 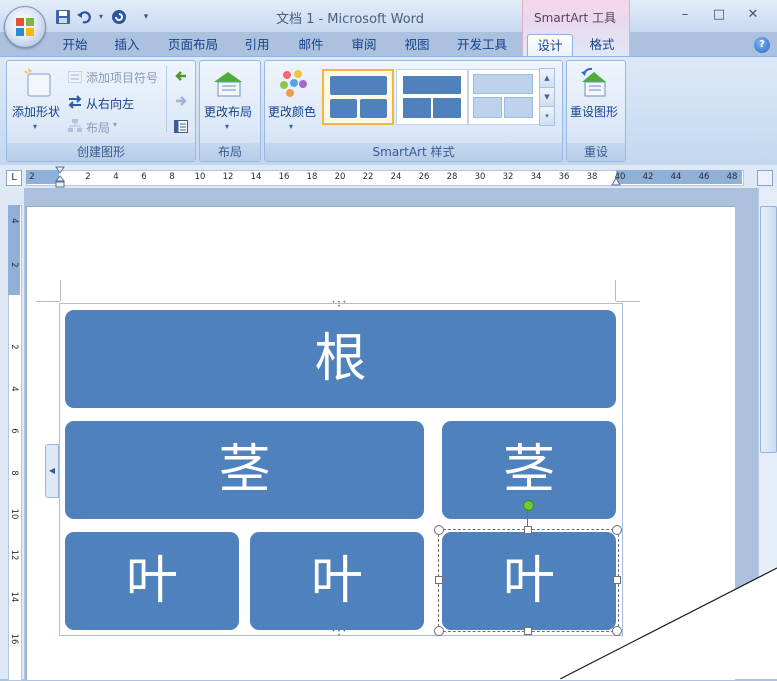 What do you see at coordinates (14, 473) in the screenshot?
I see `vertical-ruler-tick-label: 8` at bounding box center [14, 473].